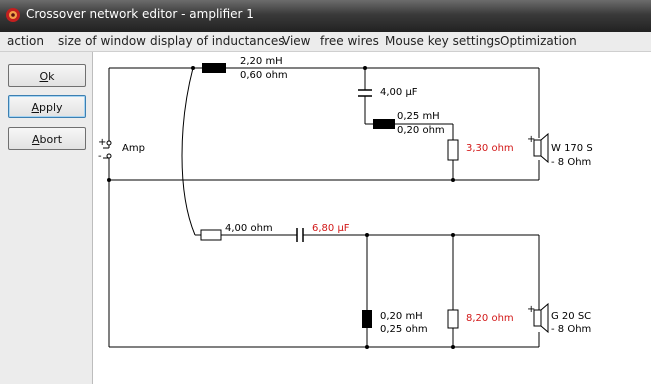 The width and height of the screenshot is (651, 384). Describe the element at coordinates (51, 107) in the screenshot. I see `apply-label: pply` at that location.